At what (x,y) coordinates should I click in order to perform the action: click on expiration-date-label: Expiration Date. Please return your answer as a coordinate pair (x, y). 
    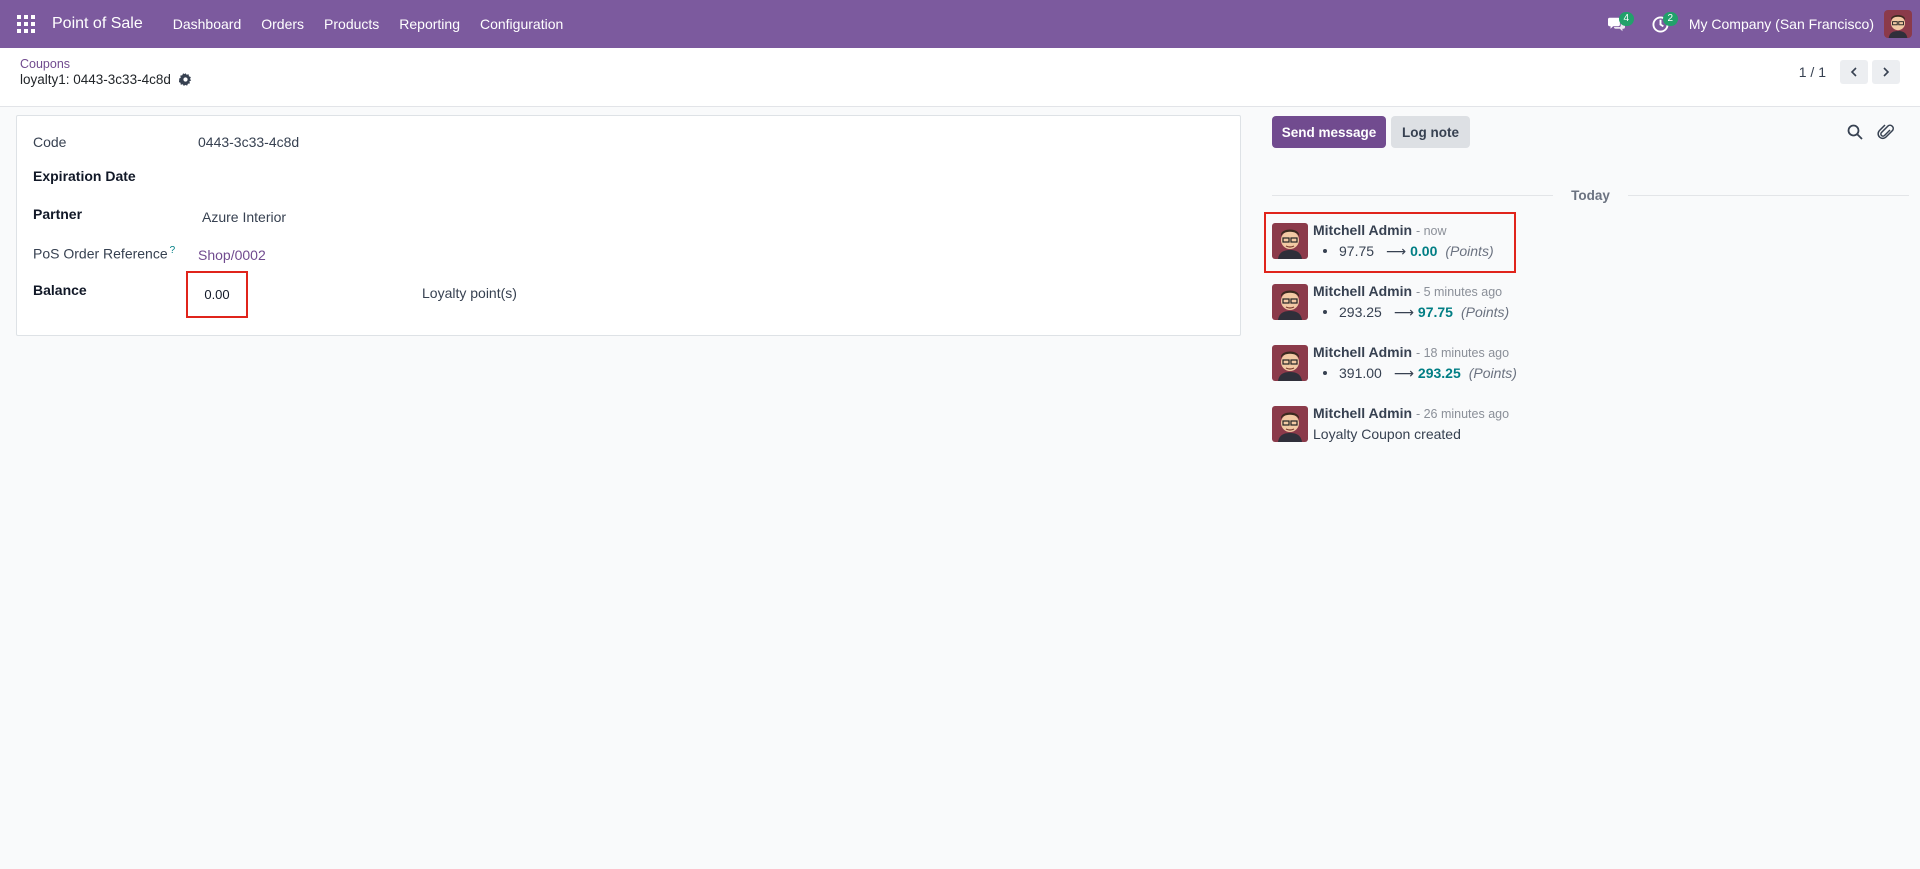
    Looking at the image, I should click on (84, 176).